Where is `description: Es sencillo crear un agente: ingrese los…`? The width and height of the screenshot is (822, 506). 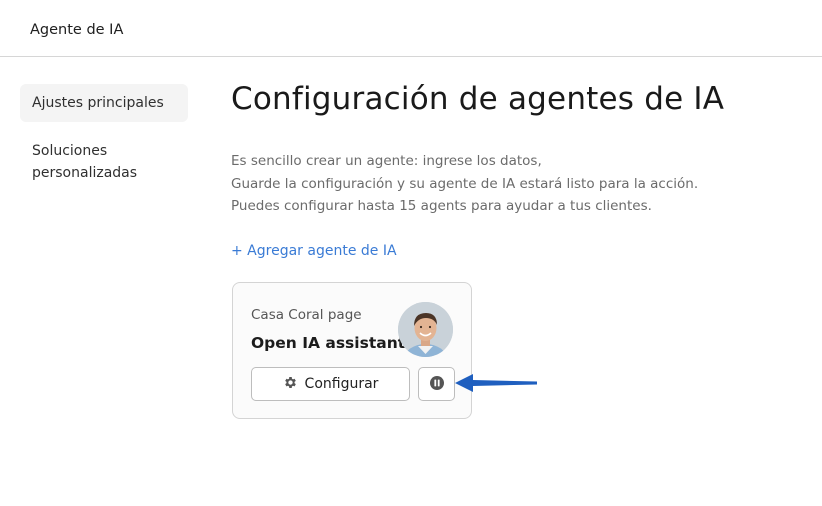 description: Es sencillo crear un agente: ingrese los… is located at coordinates (521, 184).